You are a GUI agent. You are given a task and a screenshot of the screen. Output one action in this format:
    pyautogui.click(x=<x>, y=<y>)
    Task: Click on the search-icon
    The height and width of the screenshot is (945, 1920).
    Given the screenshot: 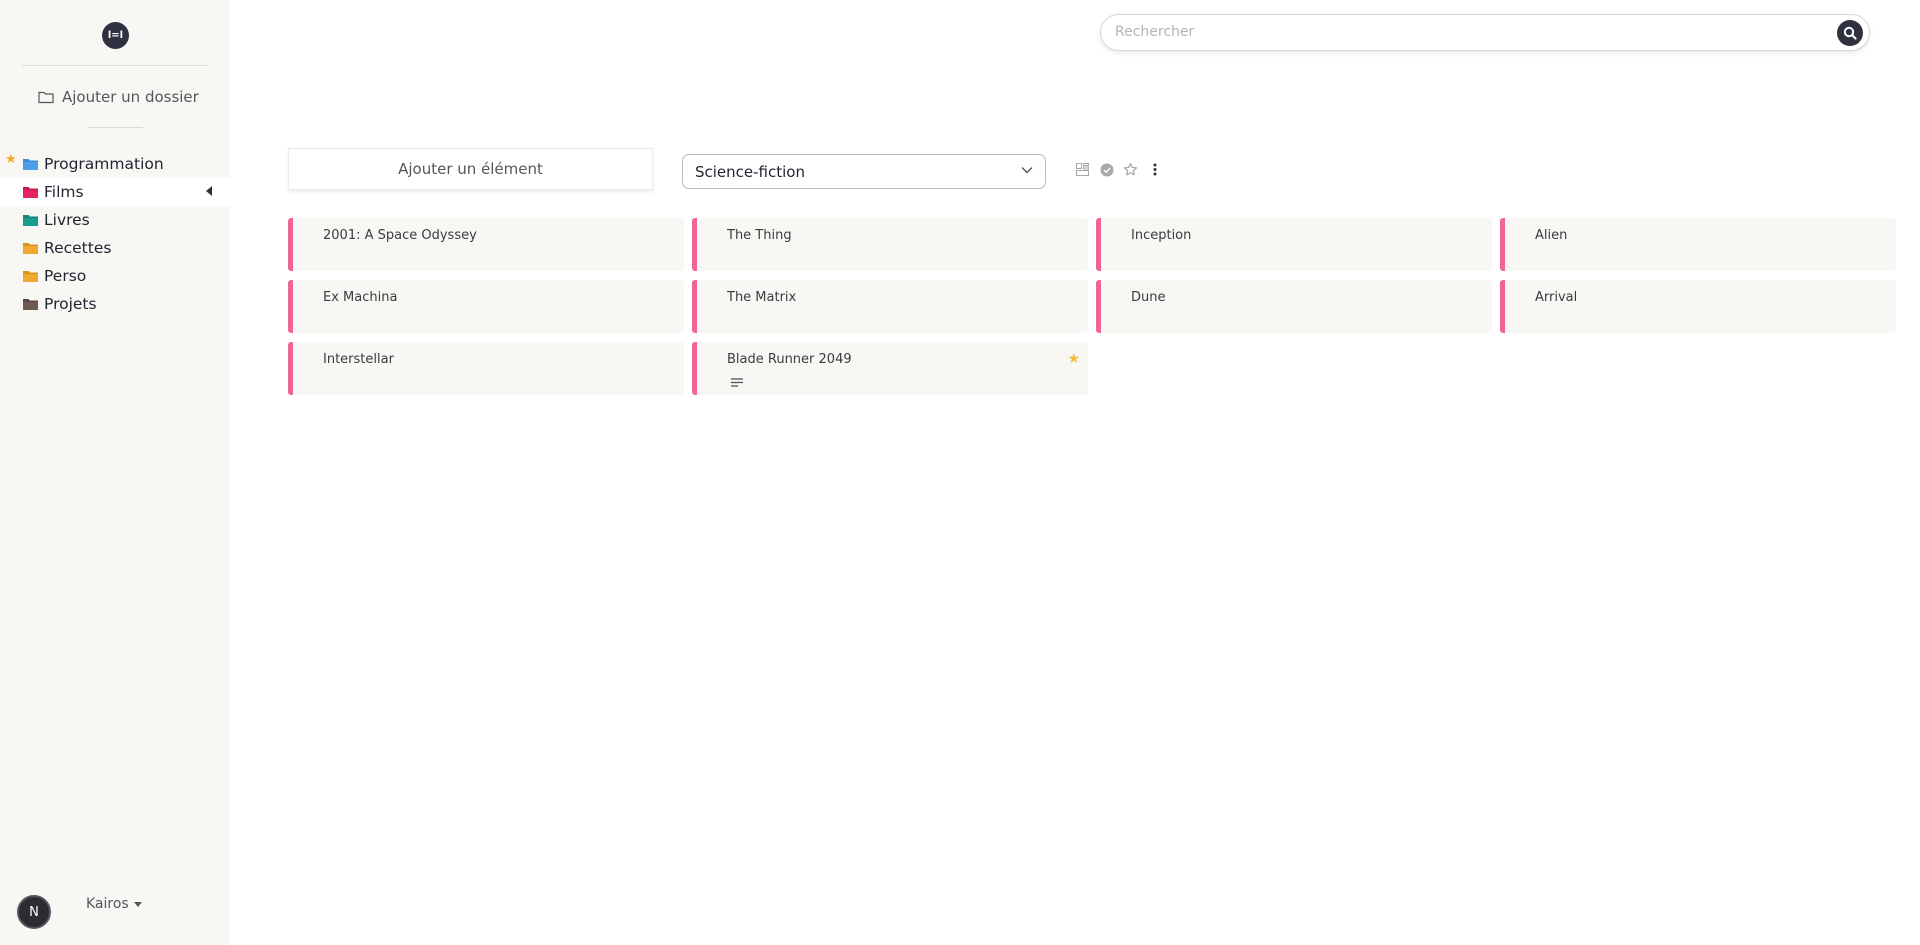 What is the action you would take?
    pyautogui.click(x=1850, y=33)
    